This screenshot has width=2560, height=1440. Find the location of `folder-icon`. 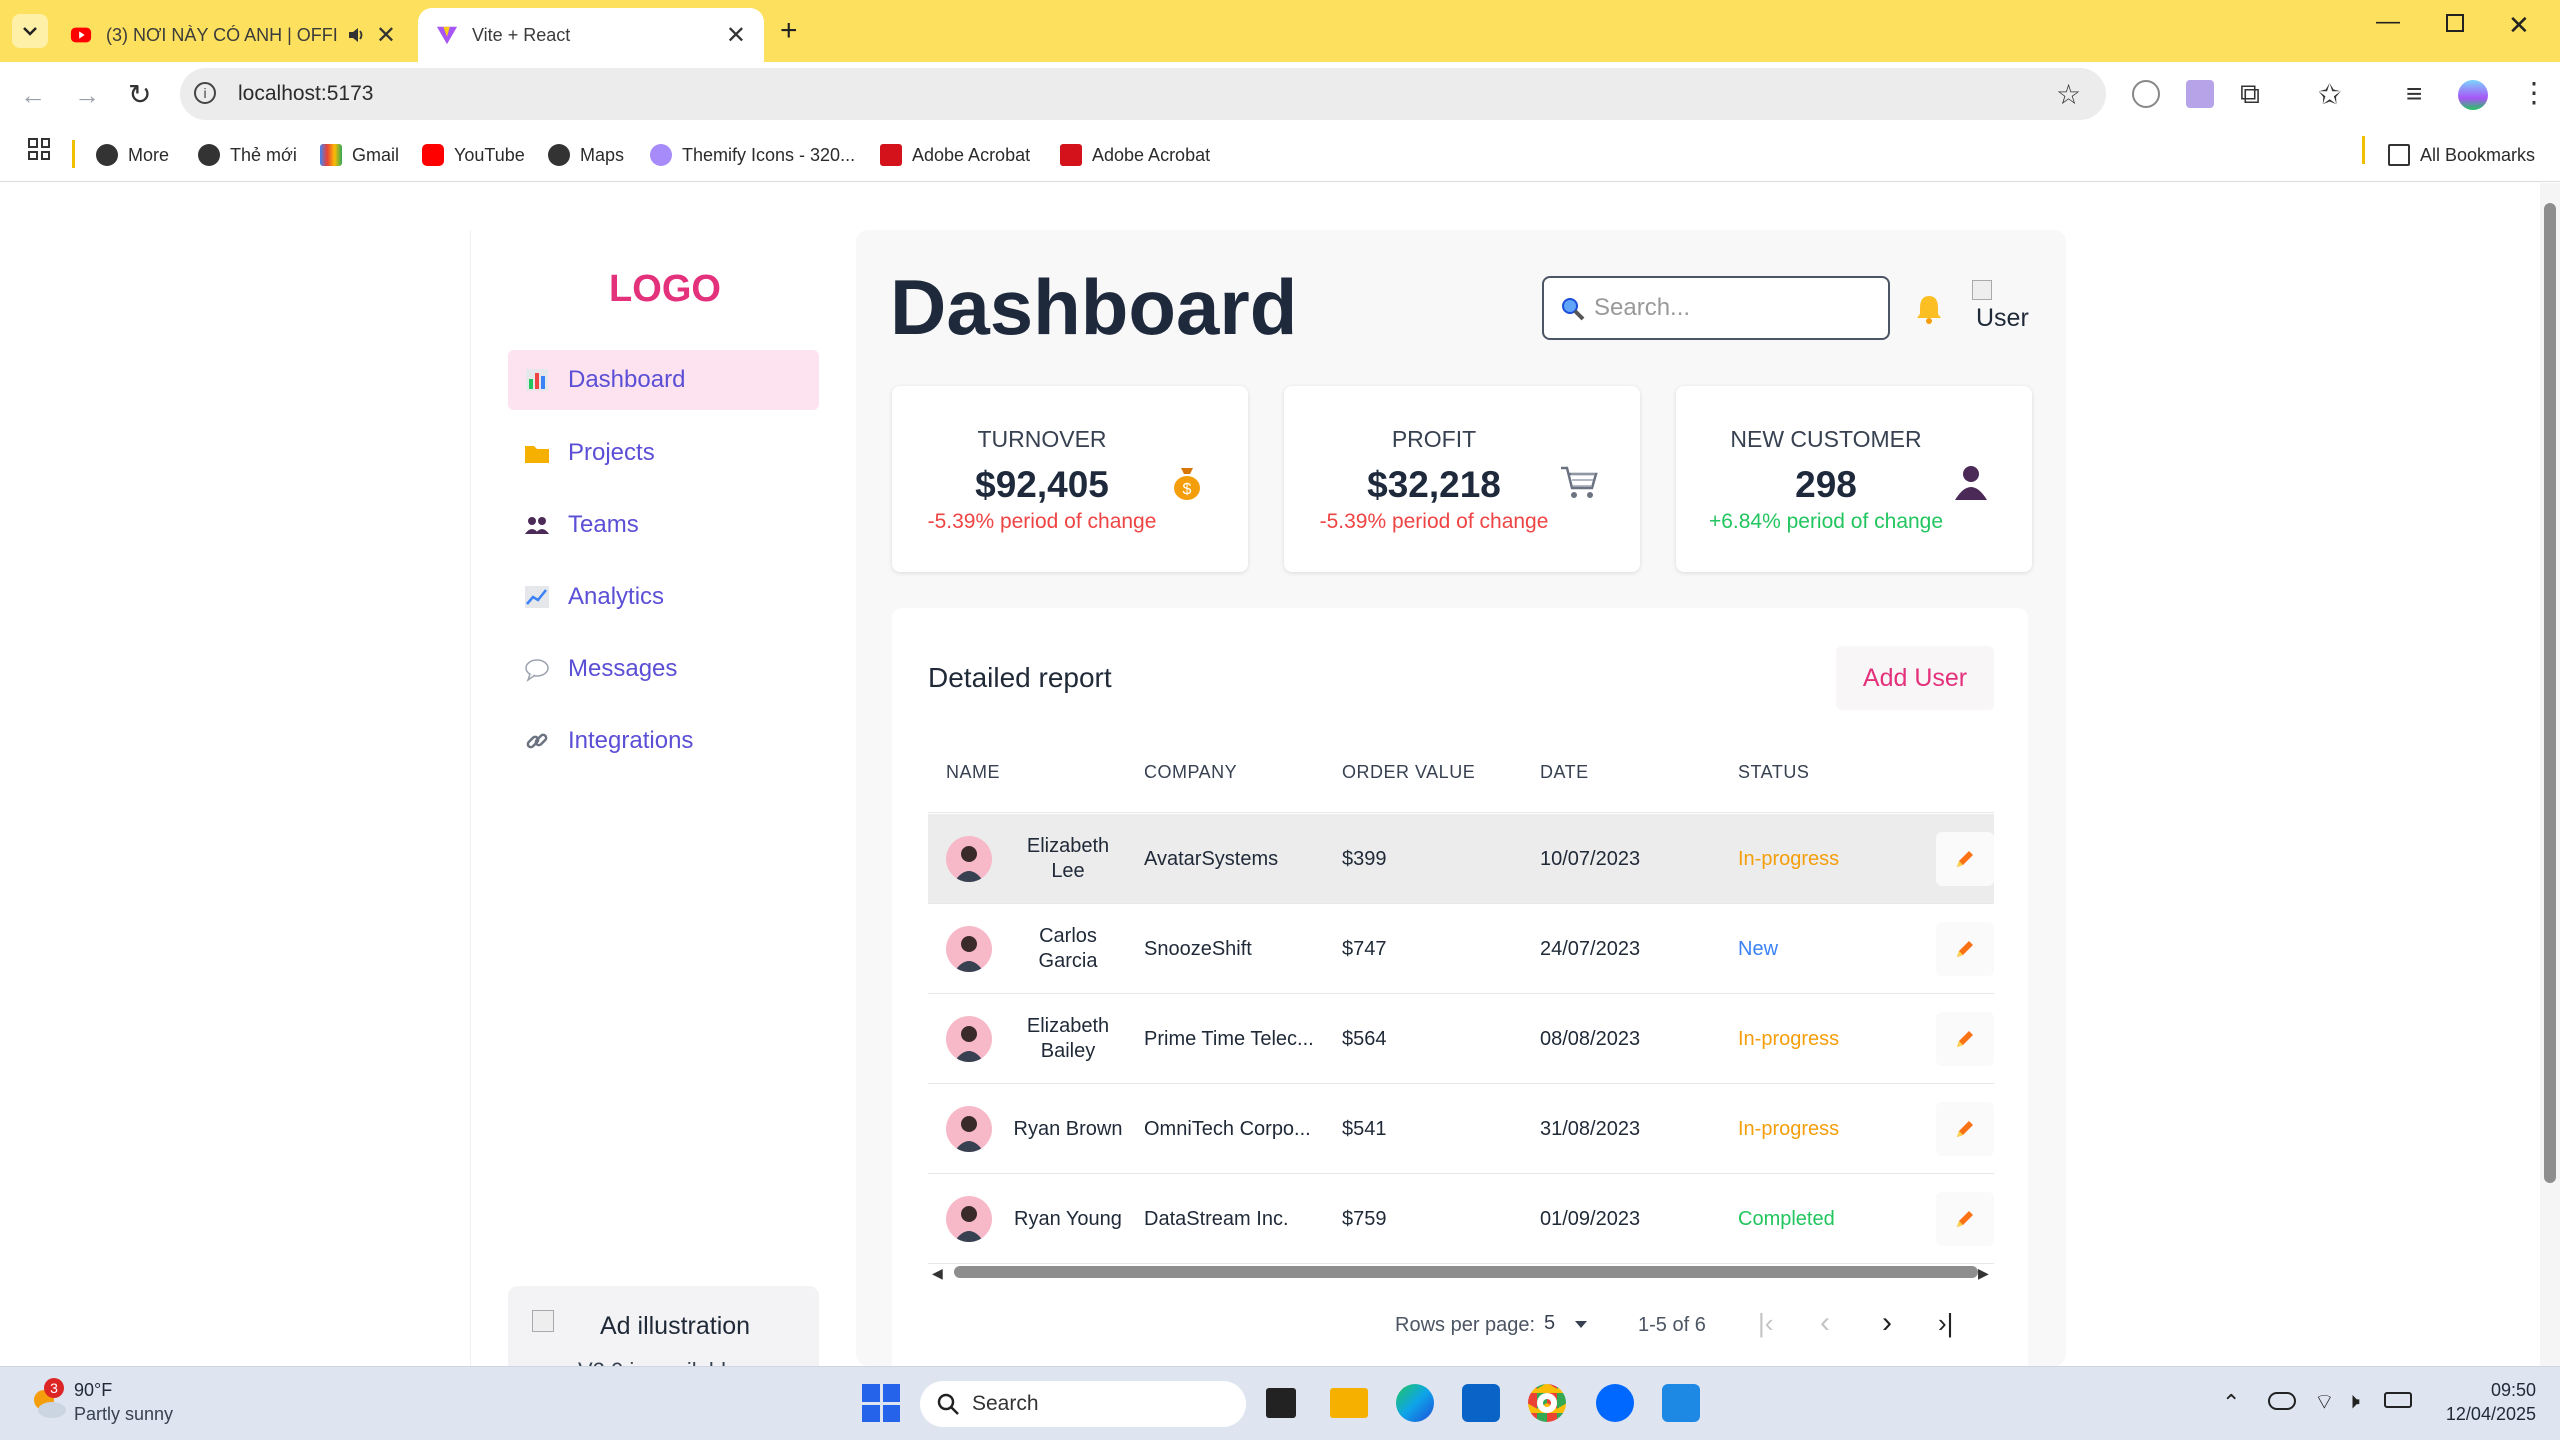

folder-icon is located at coordinates (2399, 155).